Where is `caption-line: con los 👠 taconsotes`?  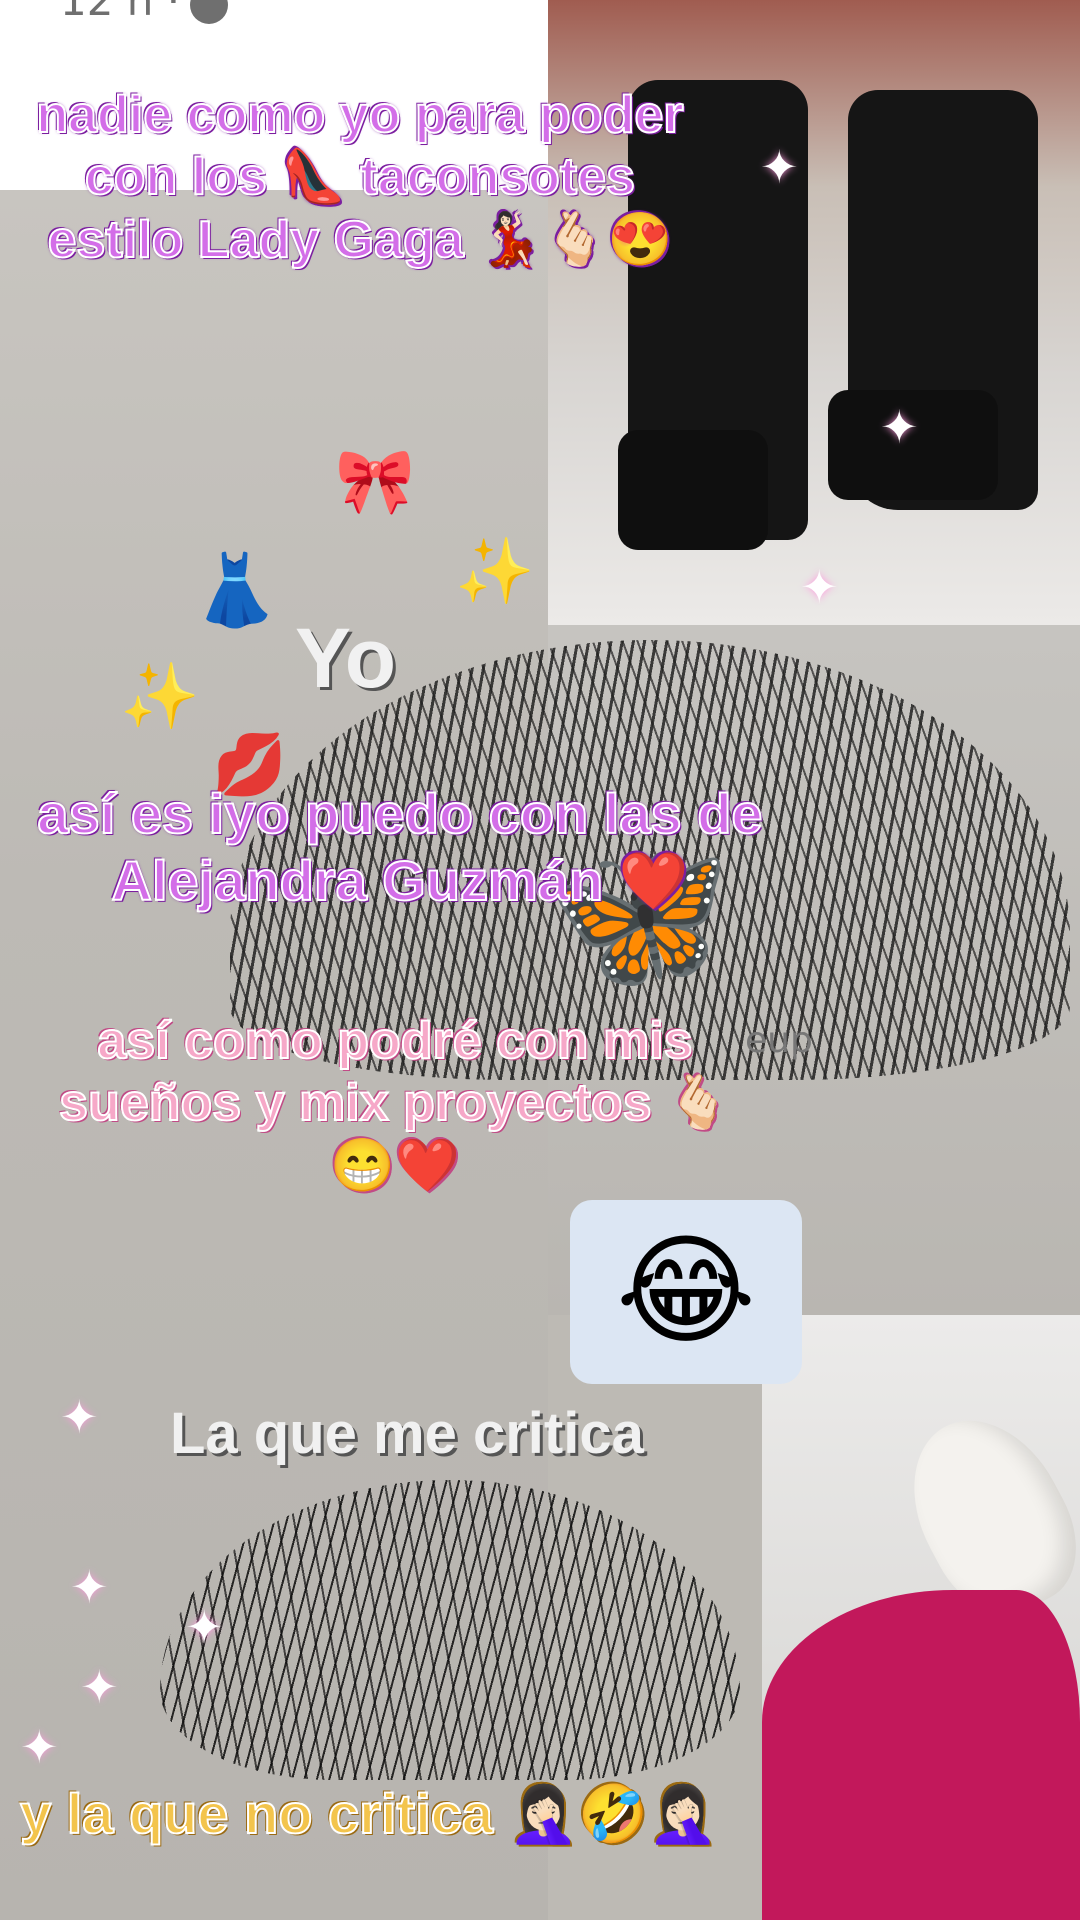
caption-line: con los 👠 taconsotes is located at coordinates (360, 177).